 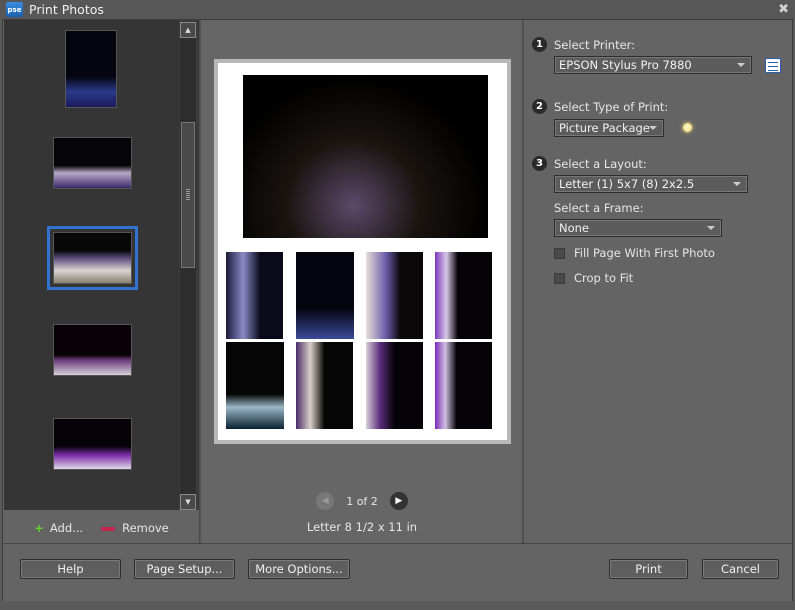 I want to click on window-title: Print Photos, so click(x=66, y=9).